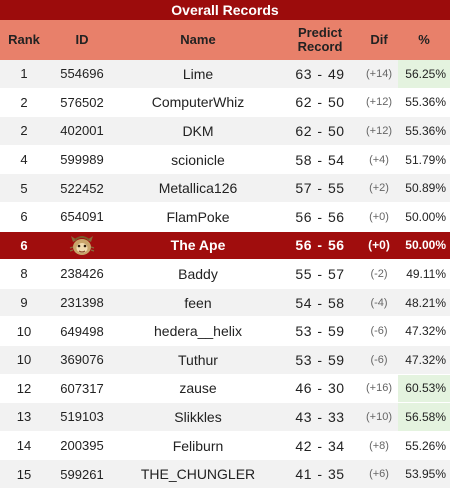 This screenshot has width=450, height=489. What do you see at coordinates (198, 417) in the screenshot?
I see `cell-name: Slikkles` at bounding box center [198, 417].